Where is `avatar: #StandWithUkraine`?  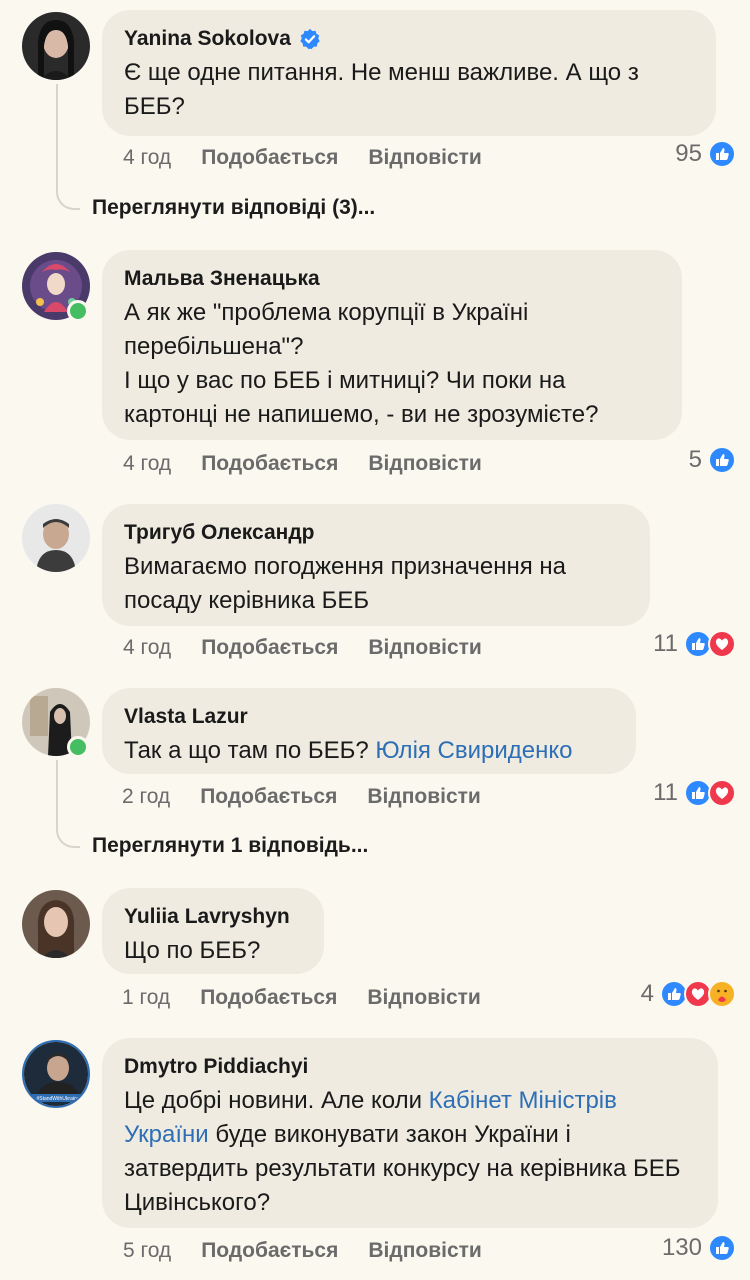
avatar: #StandWithUkraine is located at coordinates (56, 1074).